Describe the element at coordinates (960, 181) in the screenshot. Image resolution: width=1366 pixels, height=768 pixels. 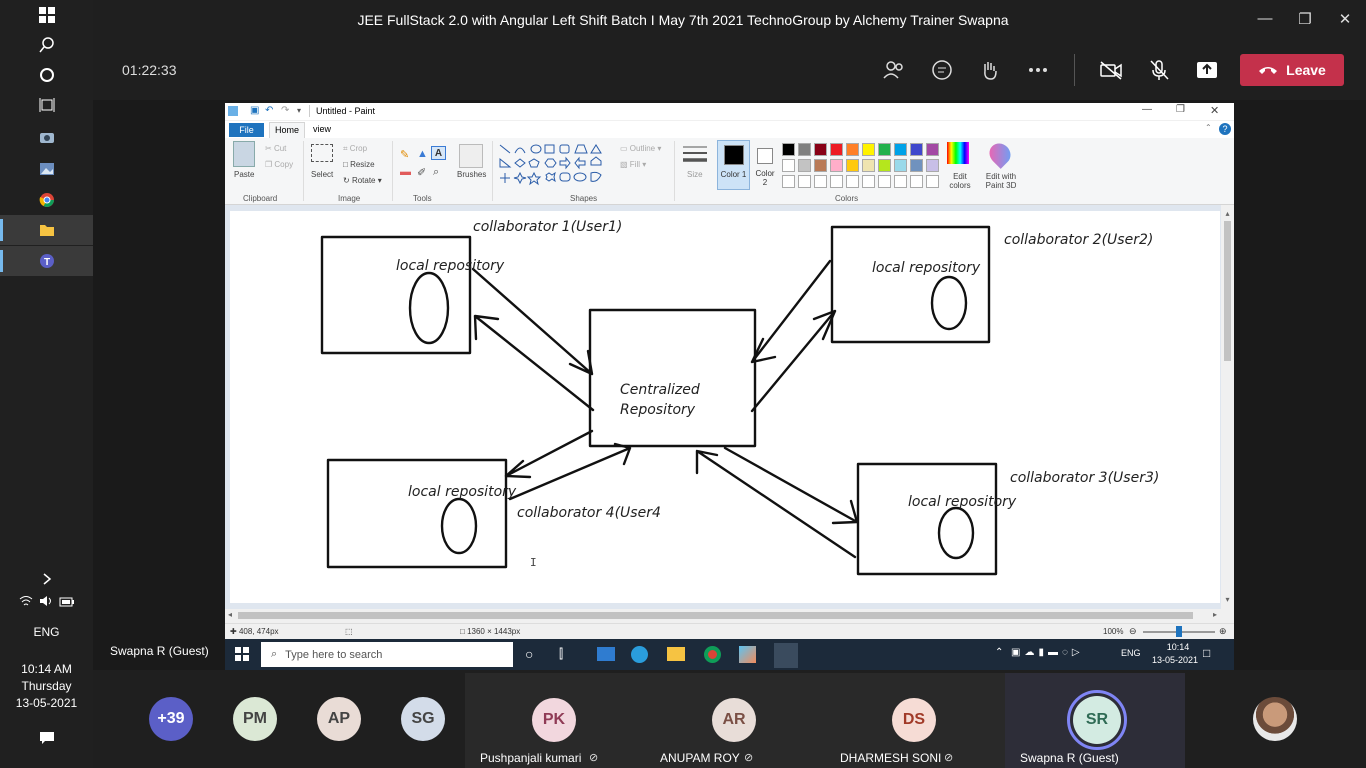
I see `edit-colors-button: Edit colors` at that location.